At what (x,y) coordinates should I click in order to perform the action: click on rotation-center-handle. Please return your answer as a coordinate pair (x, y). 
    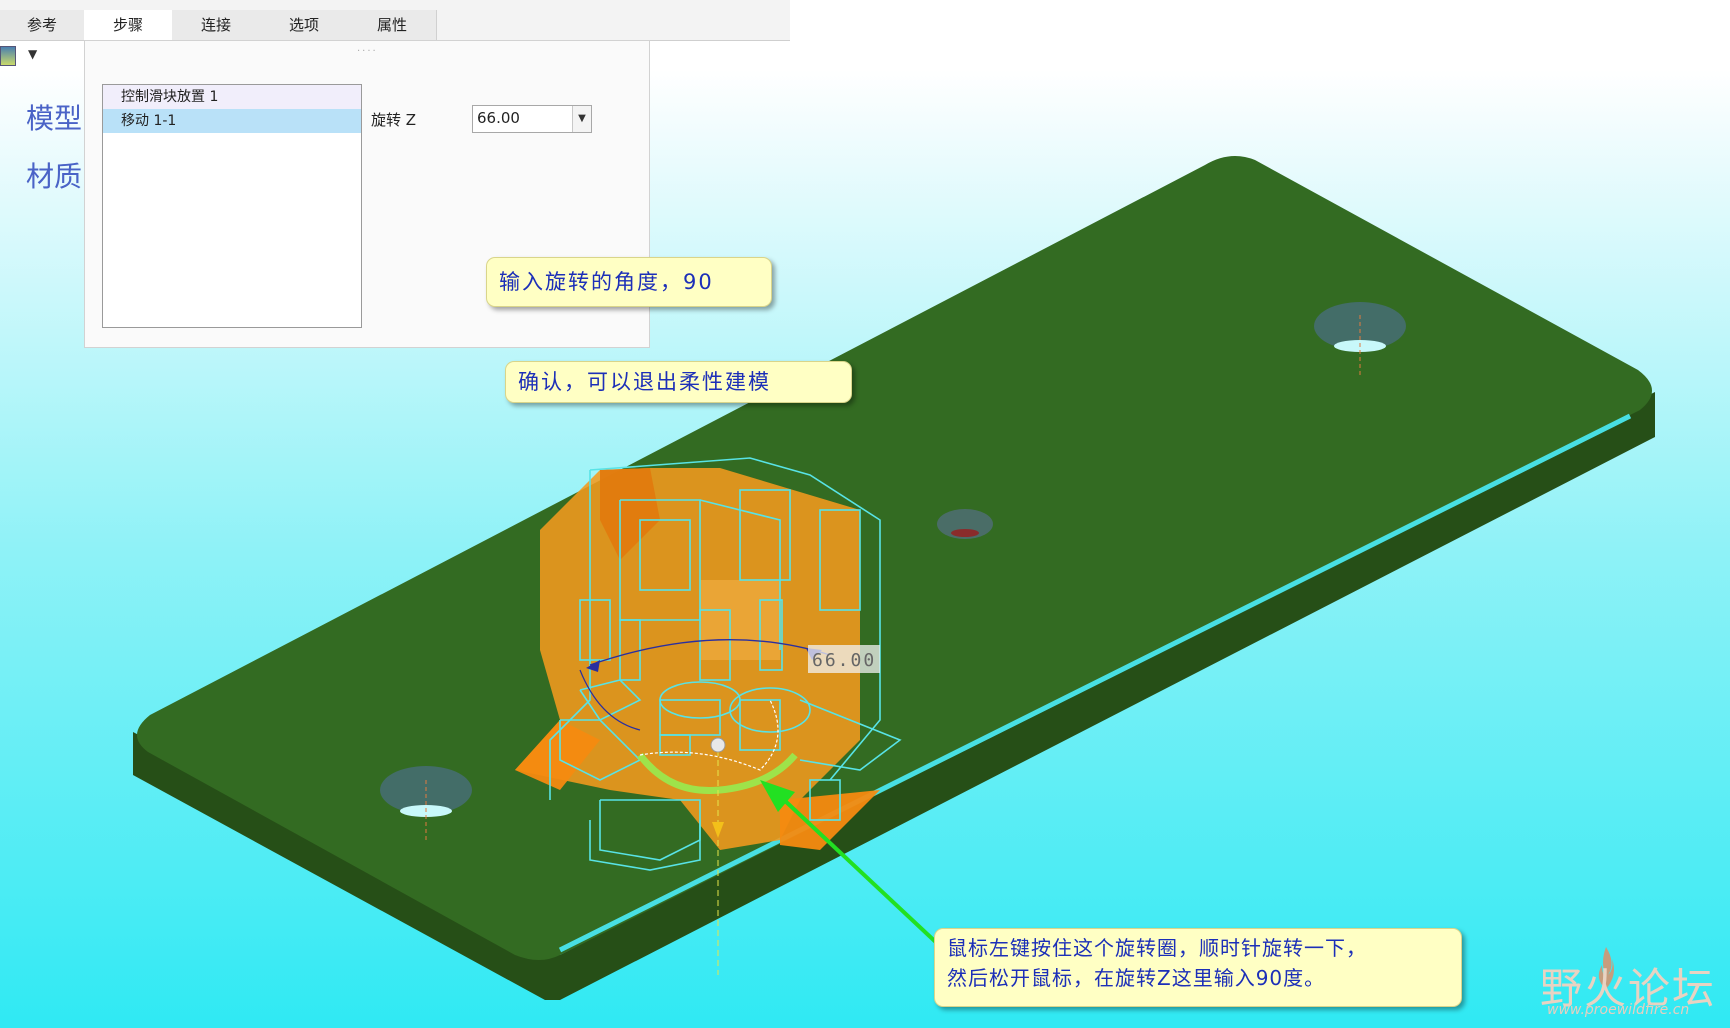
    Looking at the image, I should click on (718, 745).